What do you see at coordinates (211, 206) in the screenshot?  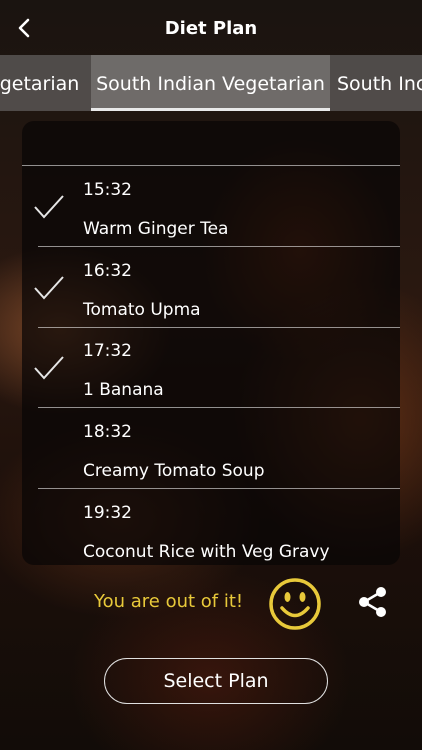 I see `list-item: 15:32 Warm Ginger Tea` at bounding box center [211, 206].